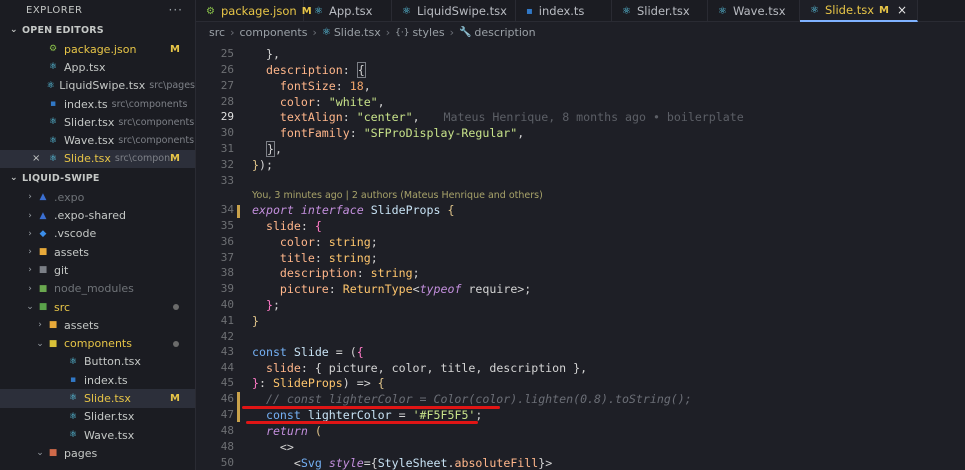  What do you see at coordinates (357, 32) in the screenshot?
I see `breadcrumb-file: Slide.tsx` at bounding box center [357, 32].